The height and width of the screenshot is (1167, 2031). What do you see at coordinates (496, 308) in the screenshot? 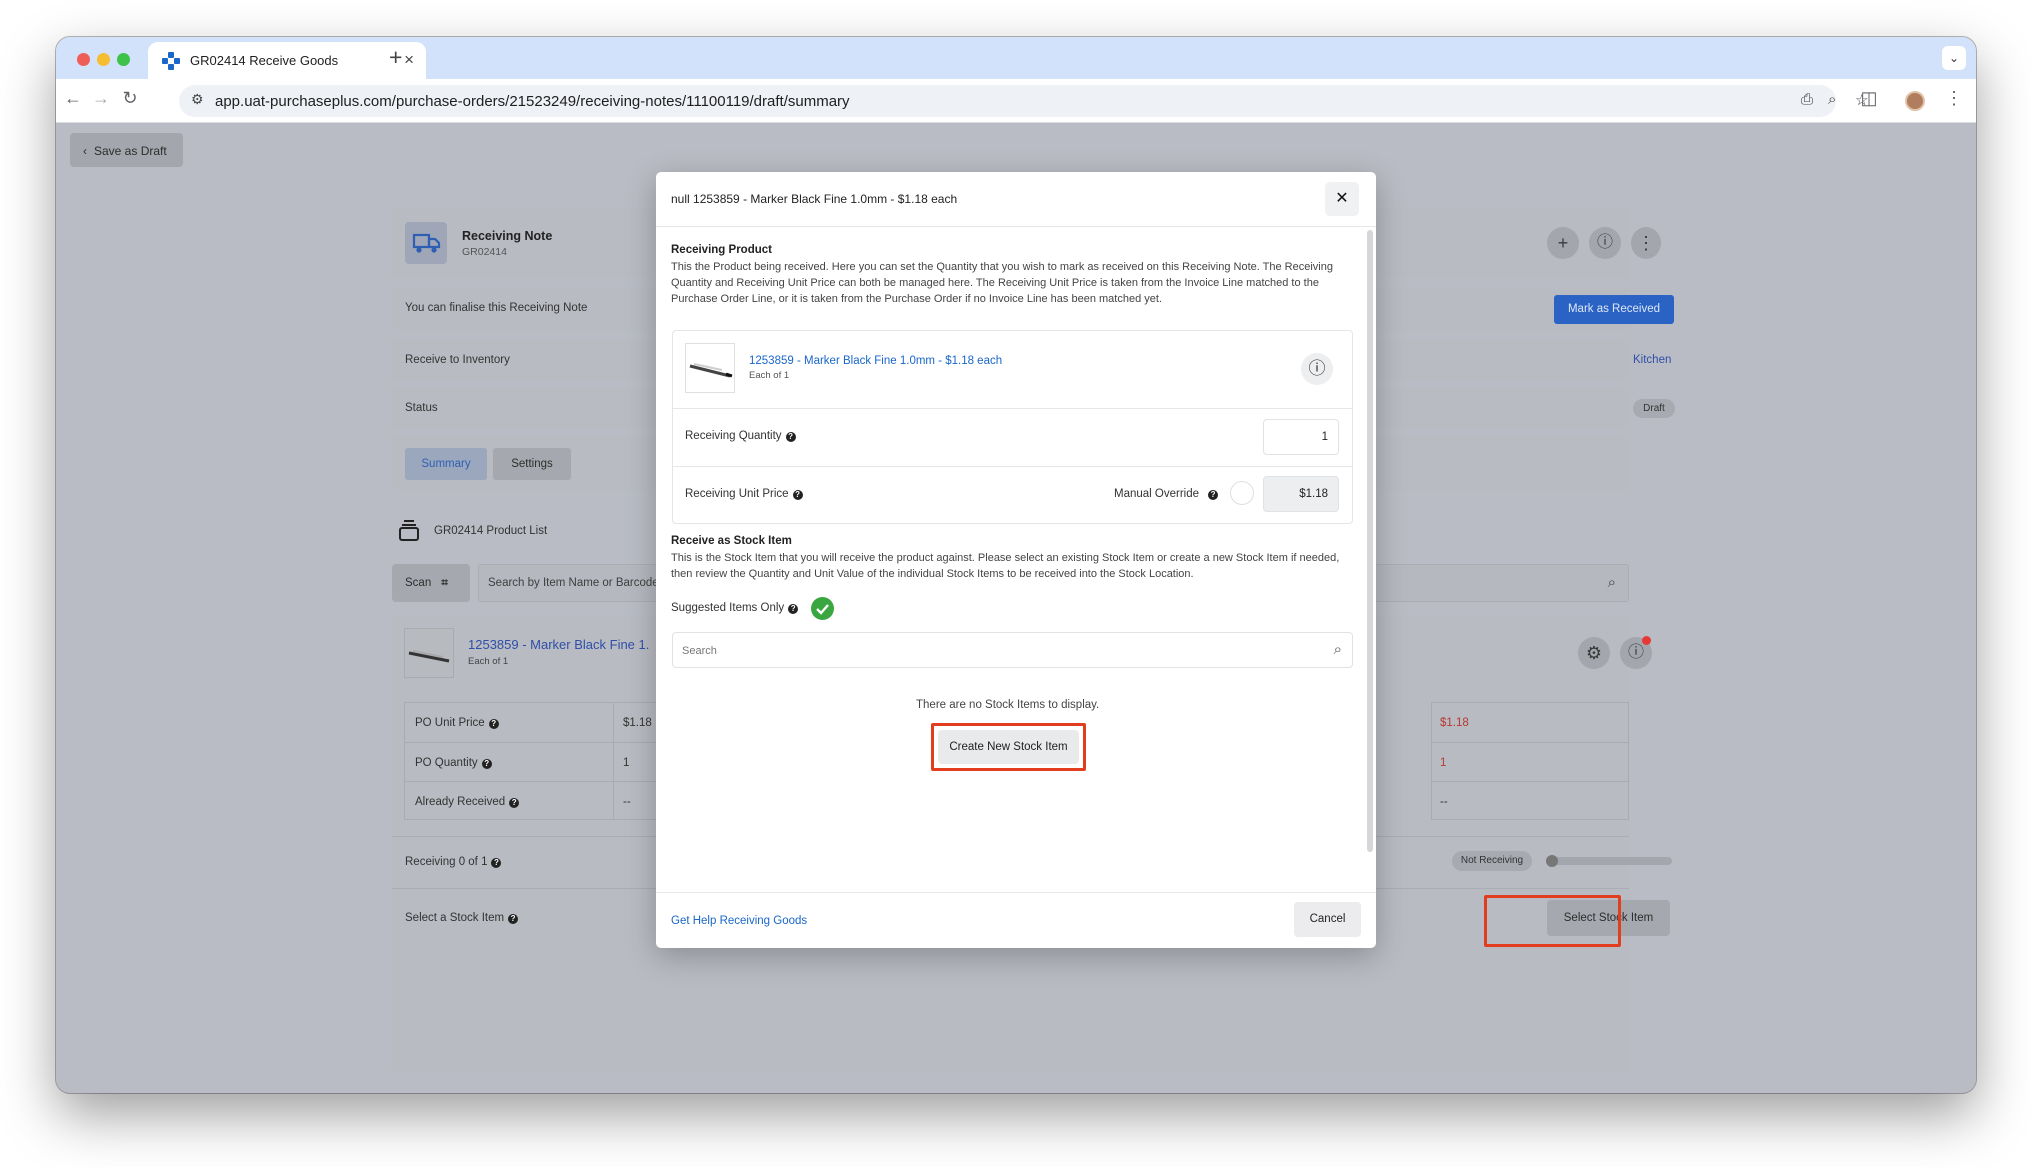
I see `finalise-text: You can finalise this Receiving Note` at bounding box center [496, 308].